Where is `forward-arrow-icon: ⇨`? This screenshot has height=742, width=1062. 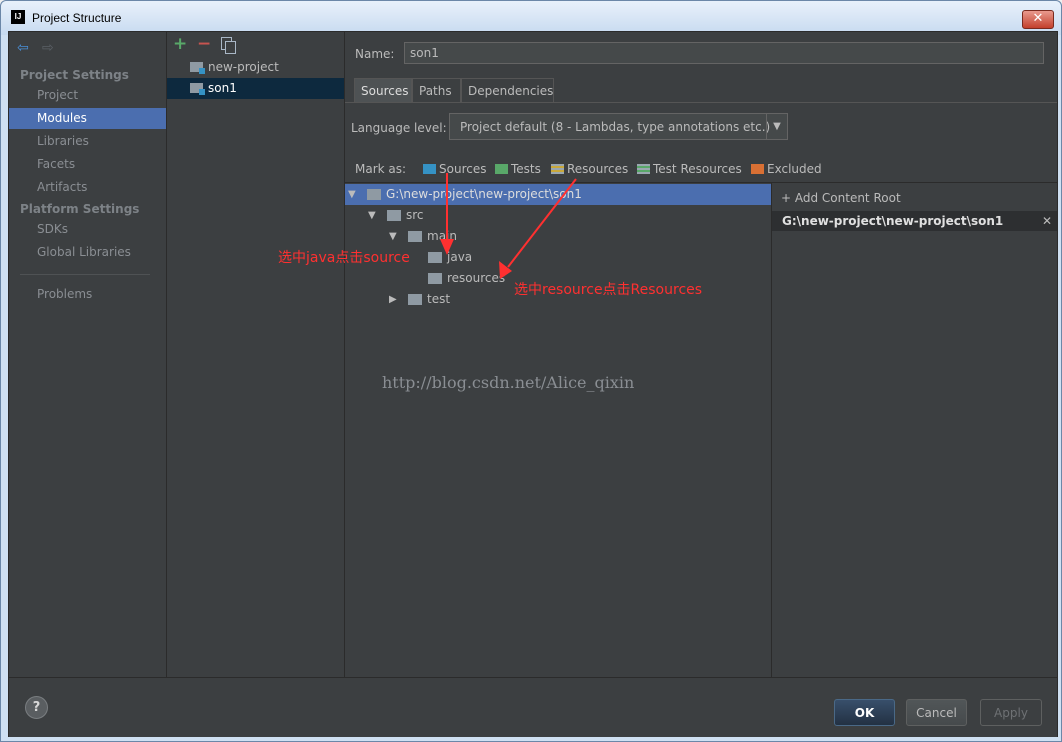 forward-arrow-icon: ⇨ is located at coordinates (48, 48).